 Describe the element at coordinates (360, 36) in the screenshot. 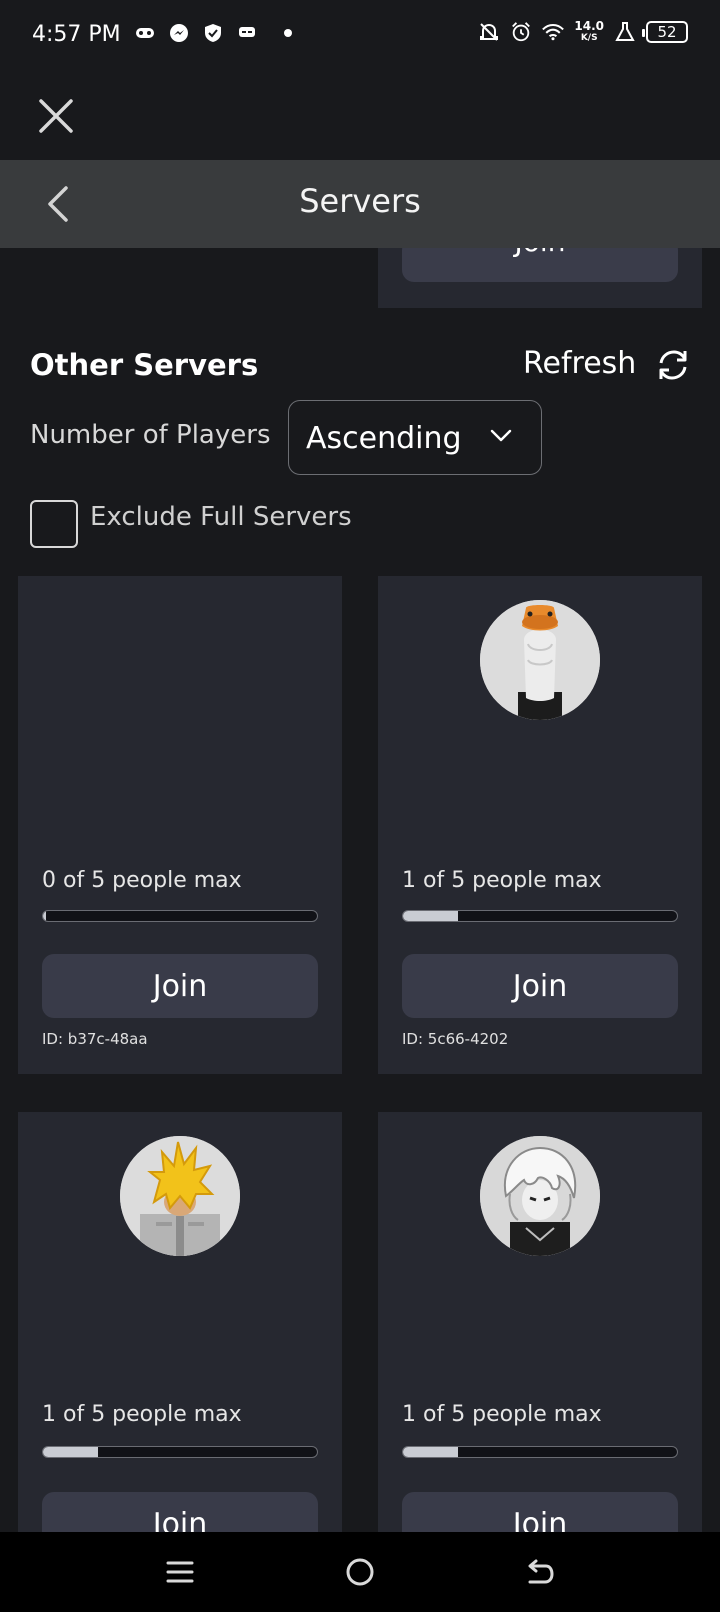

I see `status-bar: 4:57 PM 14.0 K/S 52` at that location.